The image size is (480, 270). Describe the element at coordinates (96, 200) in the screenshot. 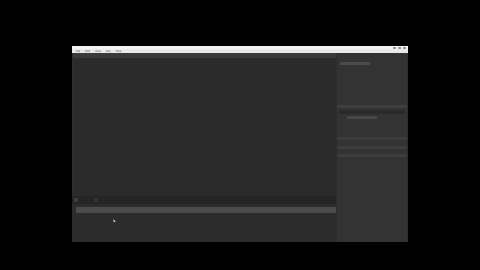

I see `tab-effects` at that location.